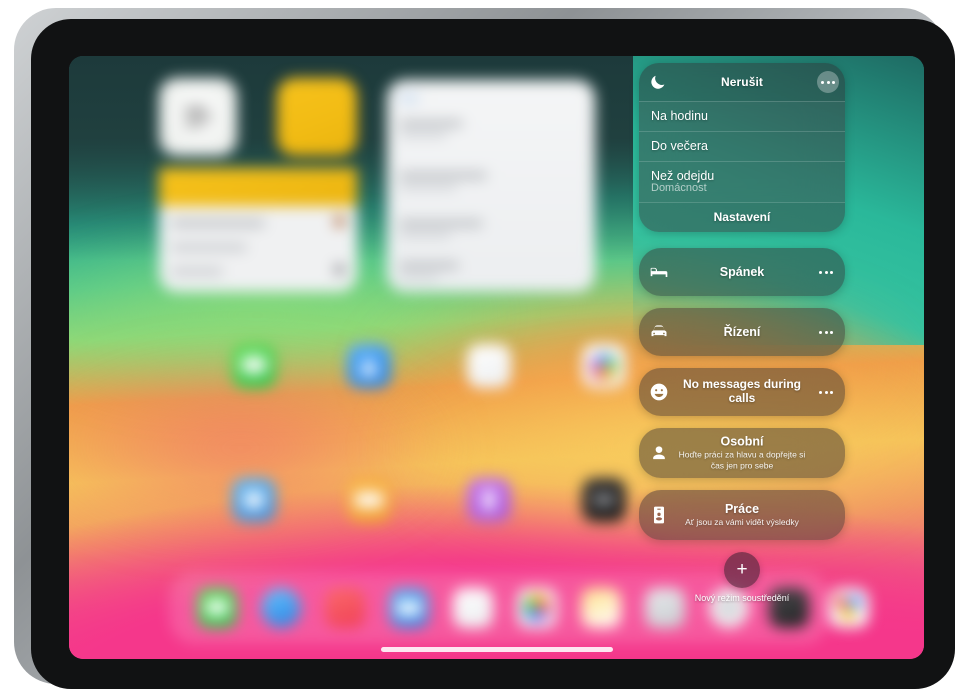 This screenshot has width=958, height=692. What do you see at coordinates (679, 116) in the screenshot?
I see `dnd-option-label: Na hodinu` at bounding box center [679, 116].